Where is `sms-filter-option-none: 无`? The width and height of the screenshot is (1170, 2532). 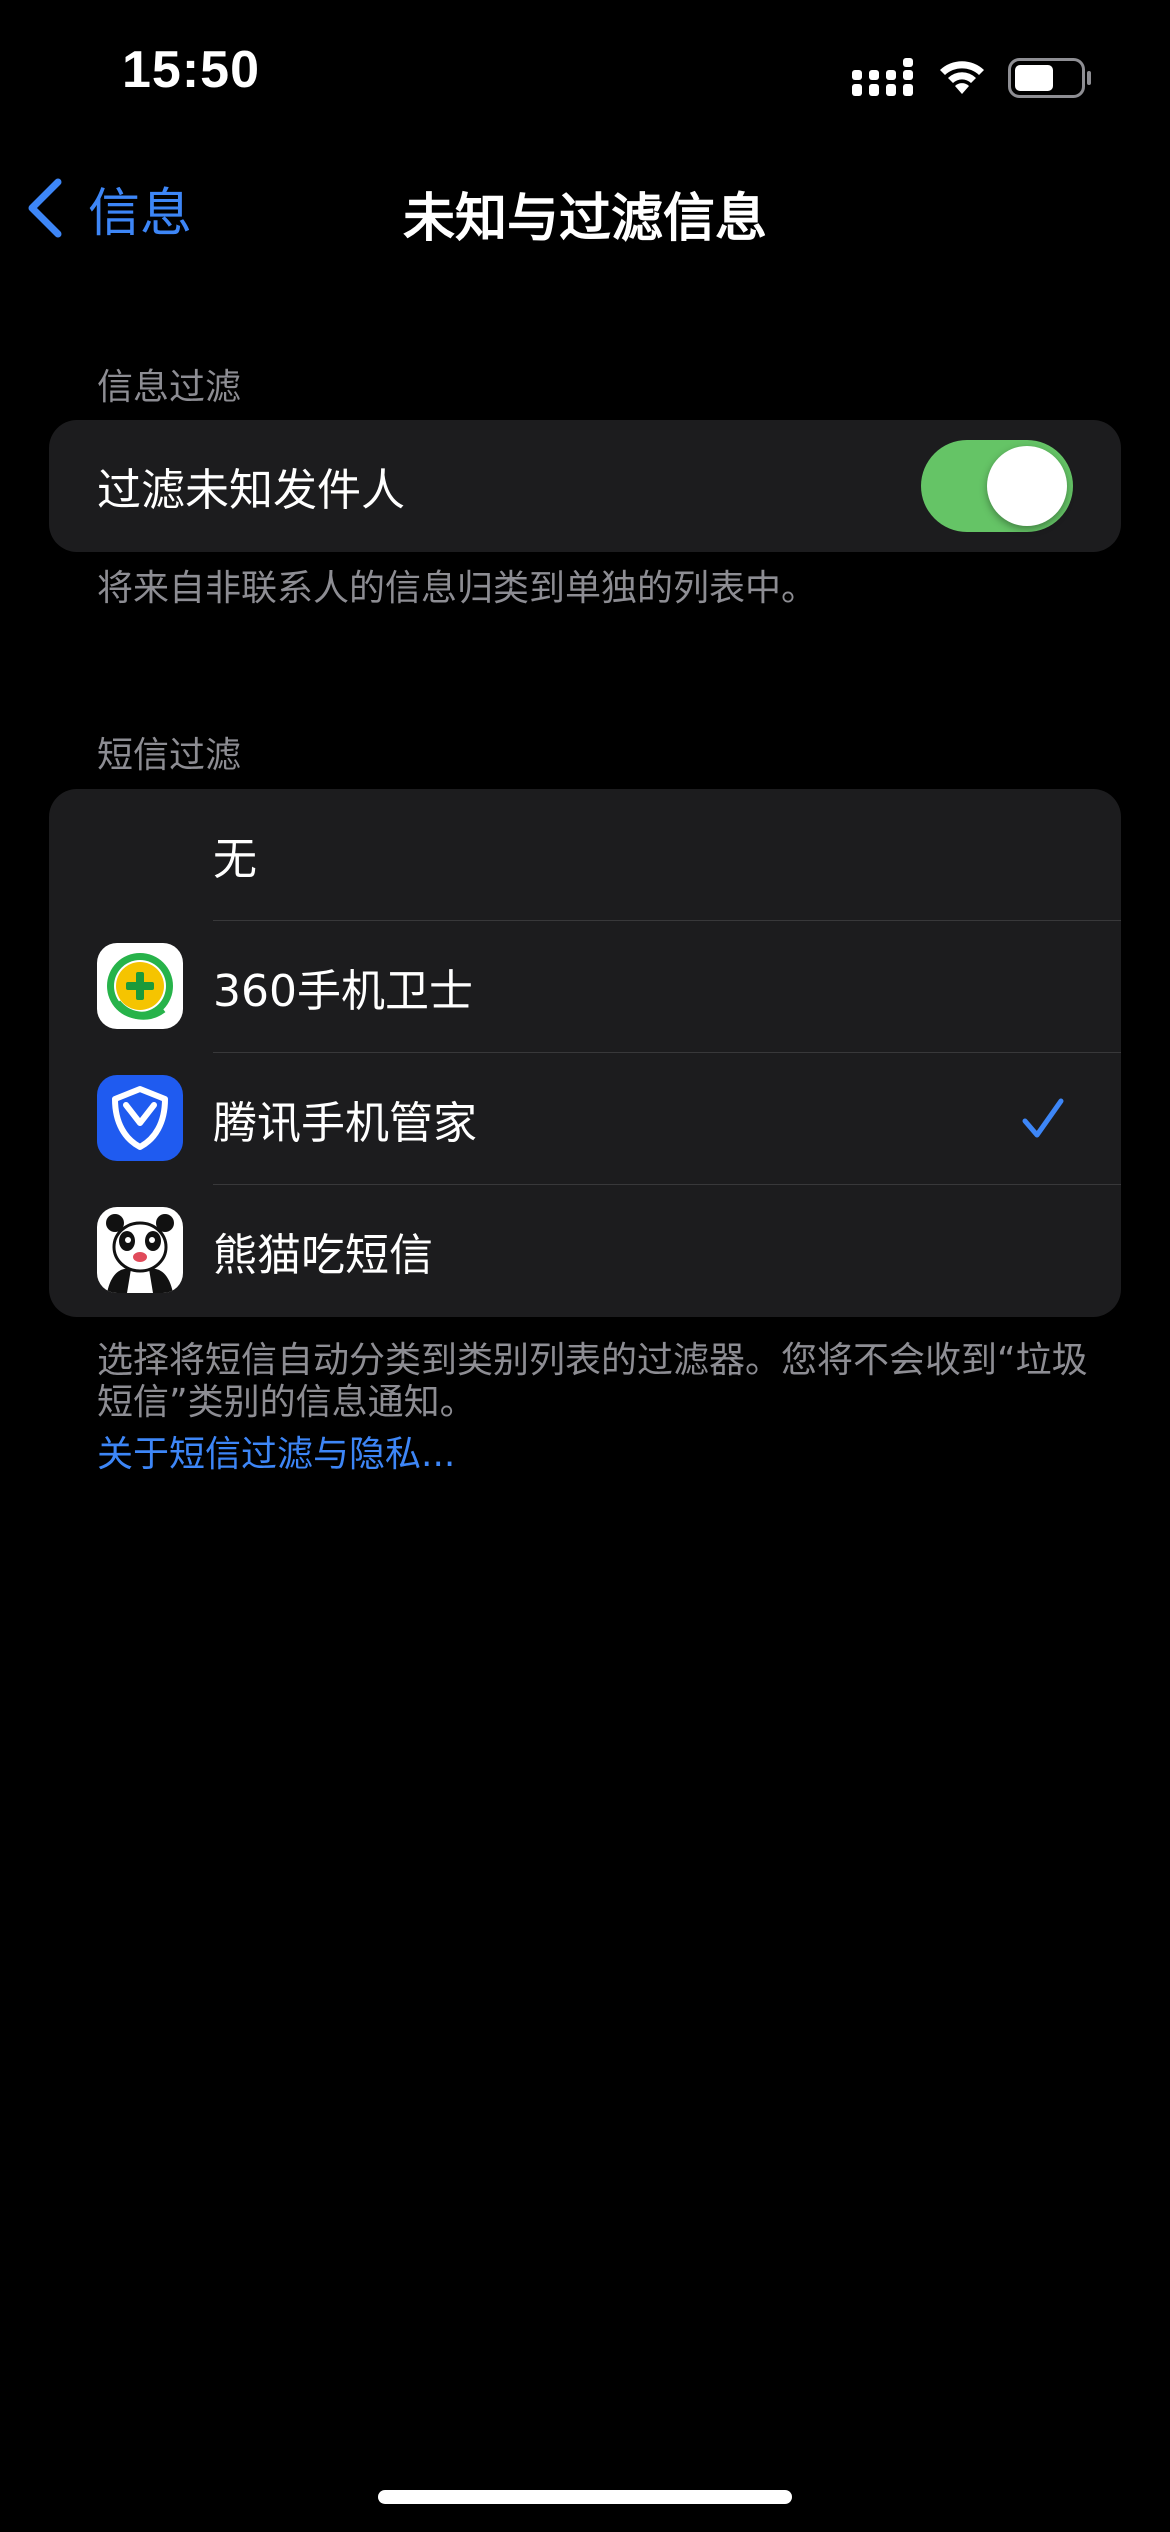
sms-filter-option-none: 无 is located at coordinates (585, 855).